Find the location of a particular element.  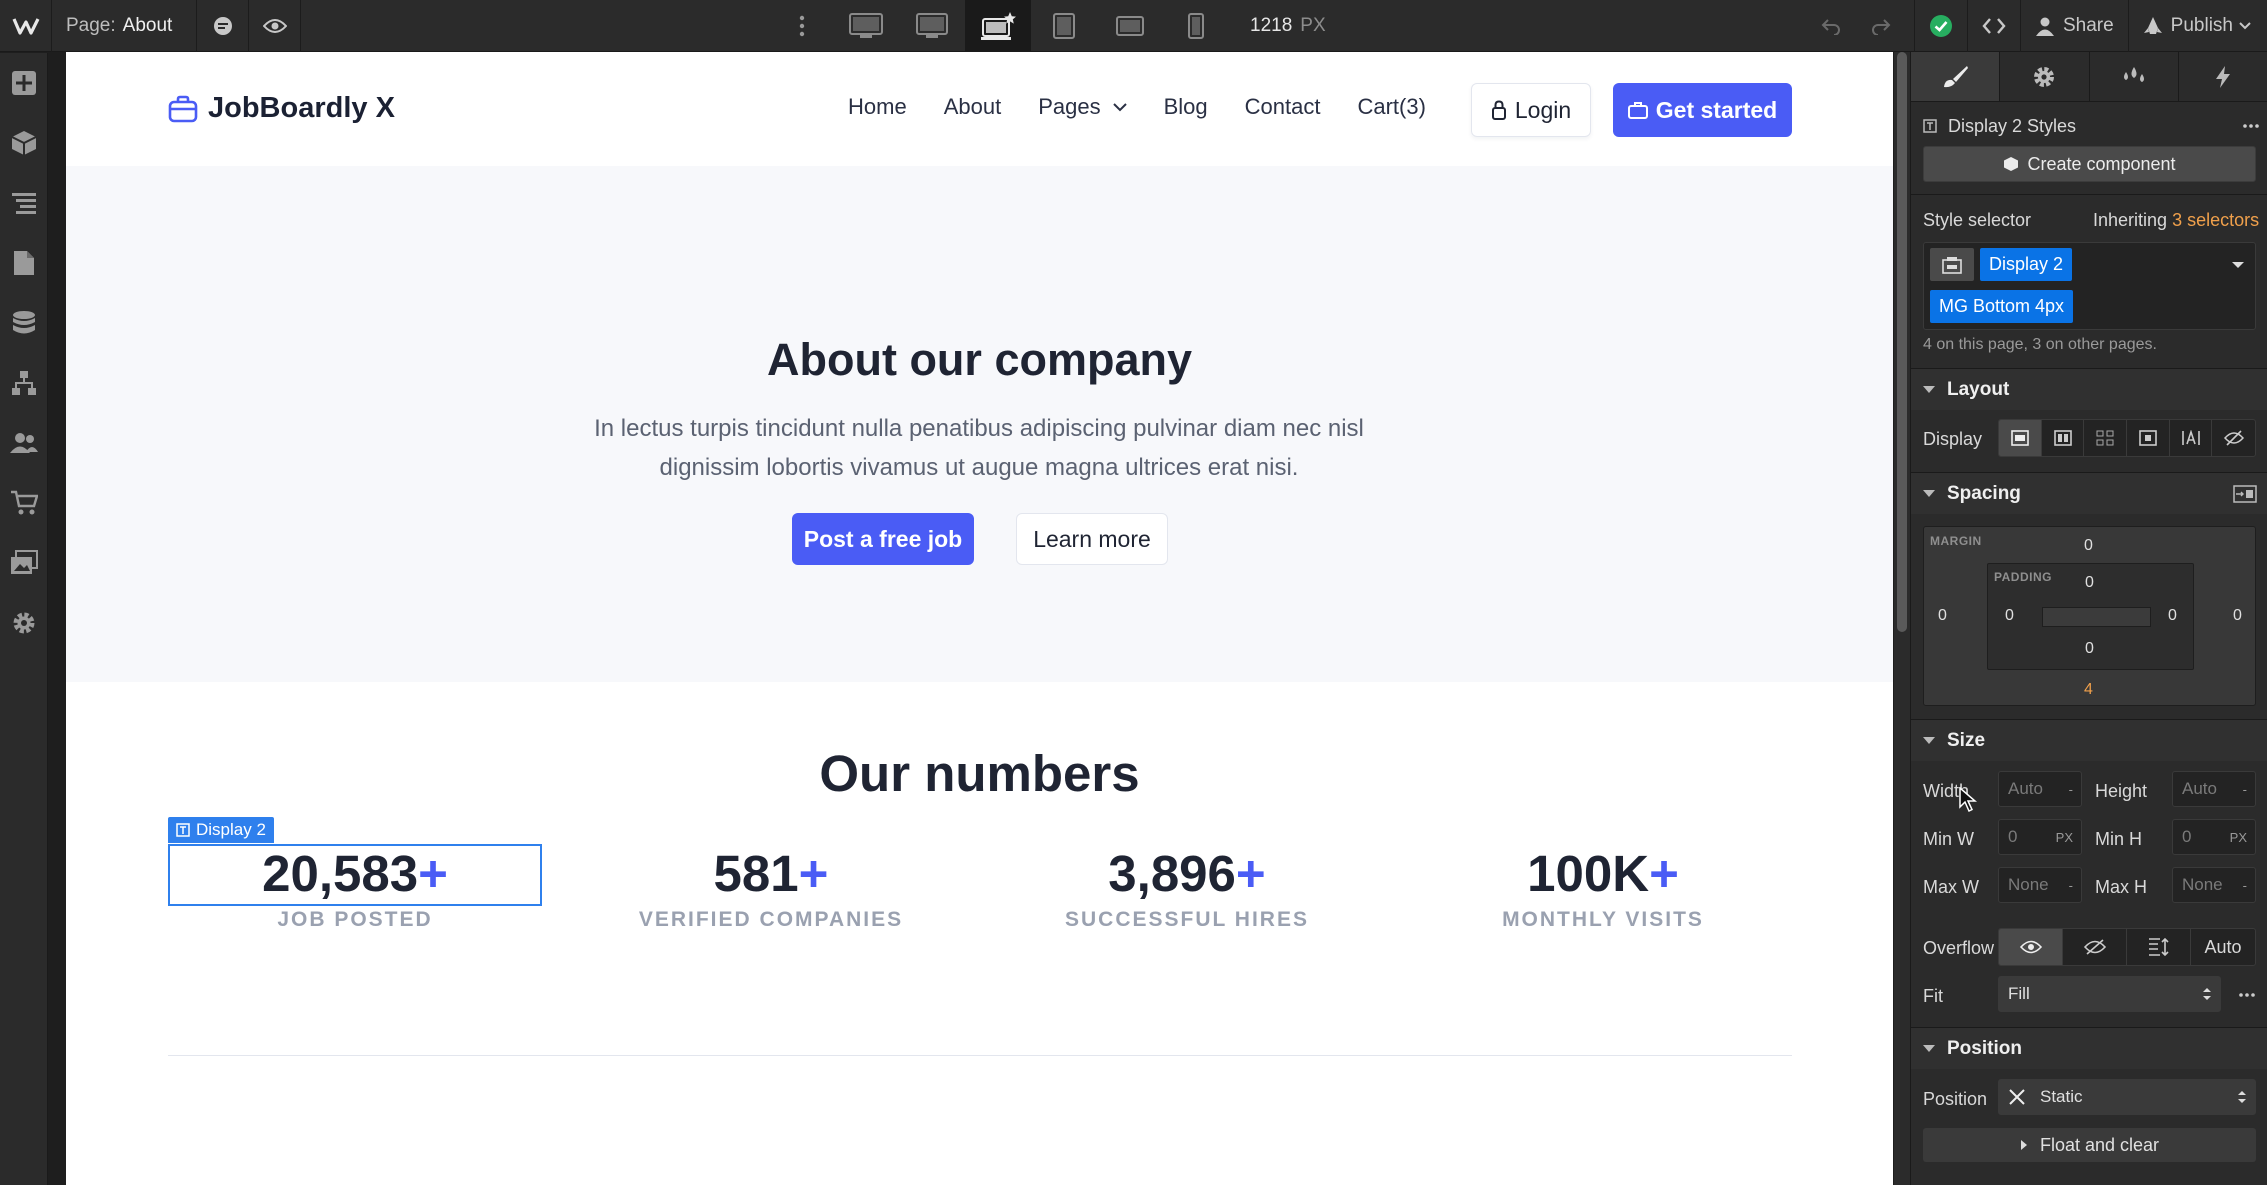

spacing-section-header: Spacing is located at coordinates (2089, 493).